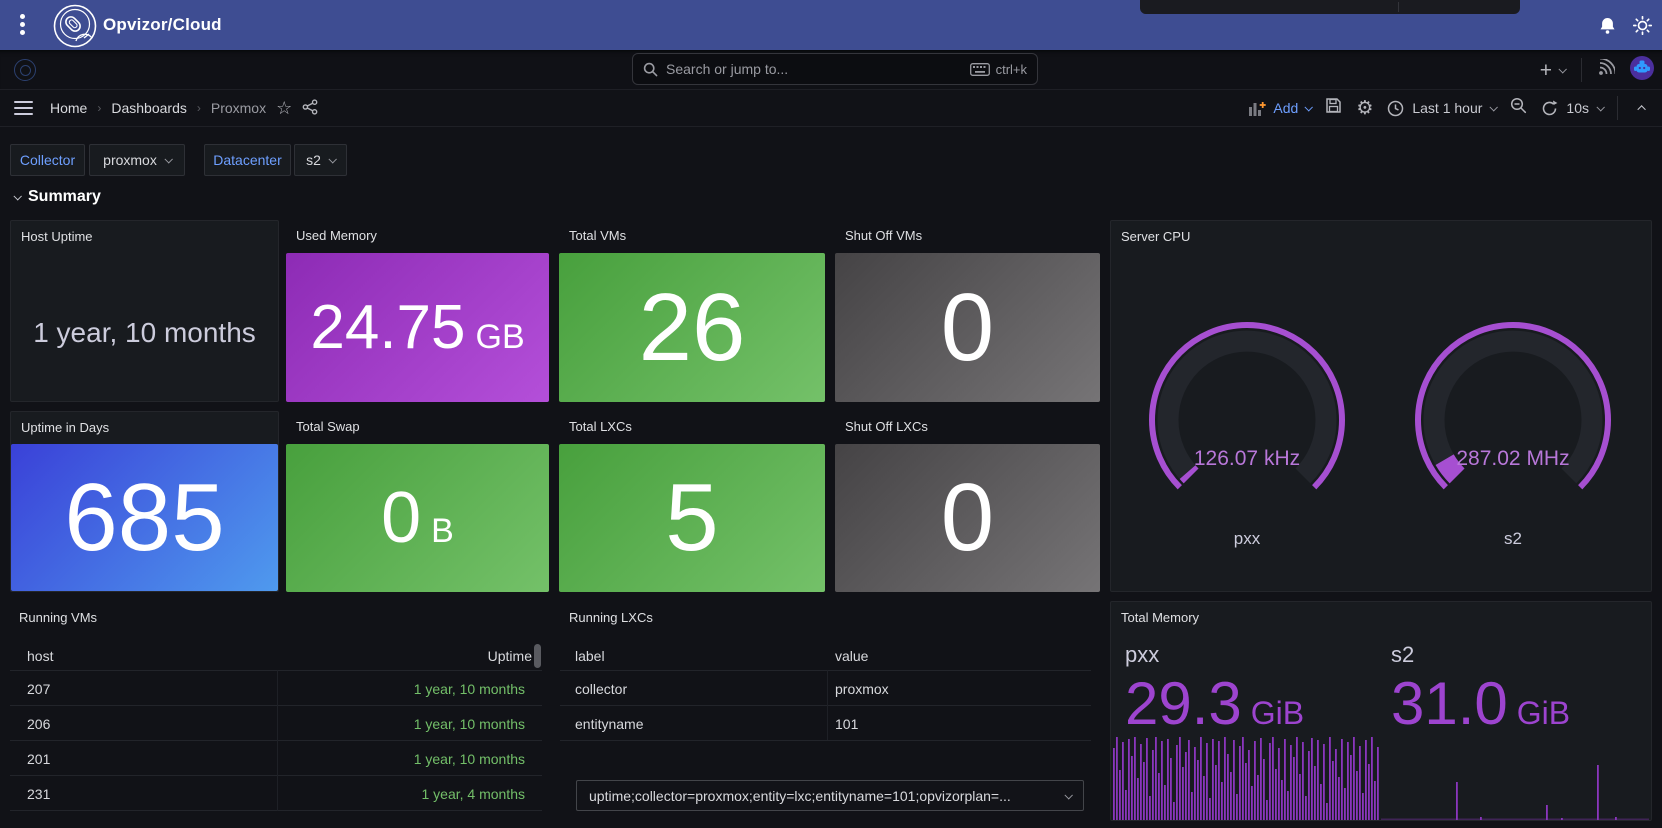 This screenshot has height=828, width=1662. What do you see at coordinates (336, 235) in the screenshot?
I see `panel-title: Used Memory` at bounding box center [336, 235].